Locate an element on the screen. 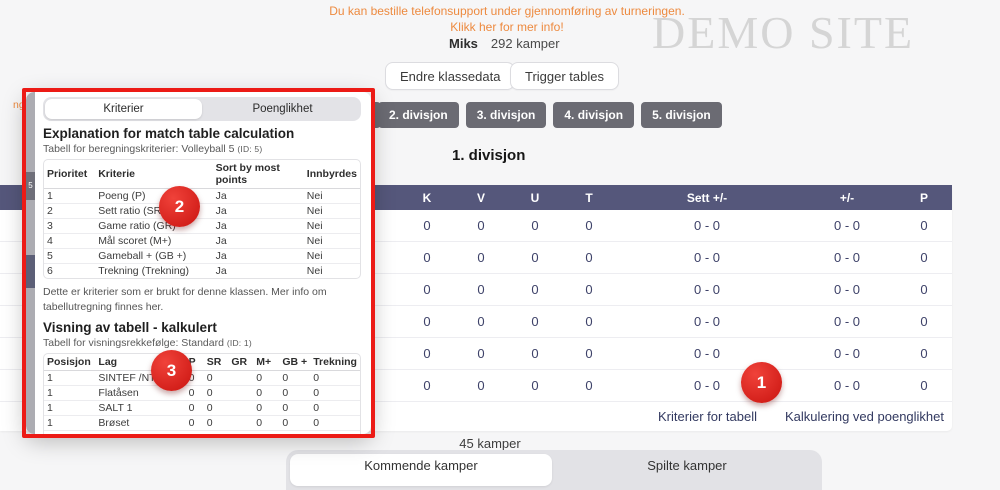 Image resolution: width=1000 pixels, height=490 pixels. table-row: 1 SALT 1 0 0 0 0 0 is located at coordinates (202, 409).